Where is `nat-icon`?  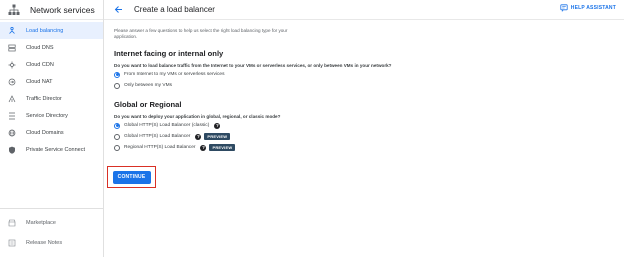
nat-icon is located at coordinates (12, 82).